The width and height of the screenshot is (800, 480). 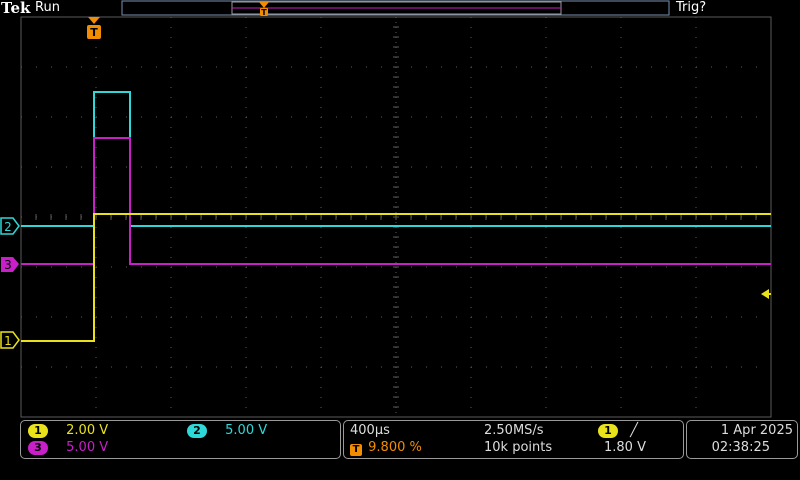 I want to click on trigger-level: 1.80 V, so click(x=625, y=447).